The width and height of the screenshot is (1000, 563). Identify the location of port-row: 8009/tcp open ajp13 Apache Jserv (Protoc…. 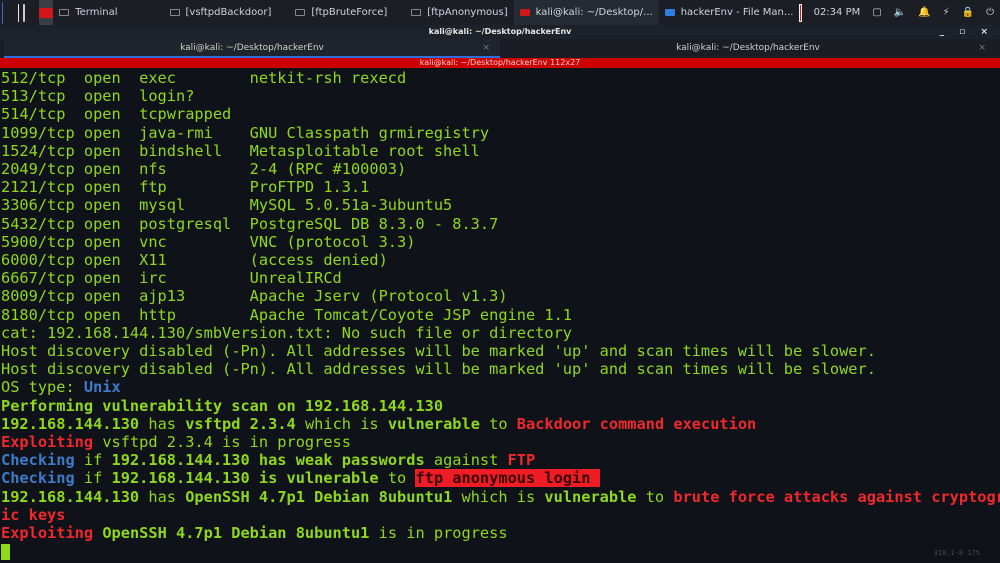
(254, 296).